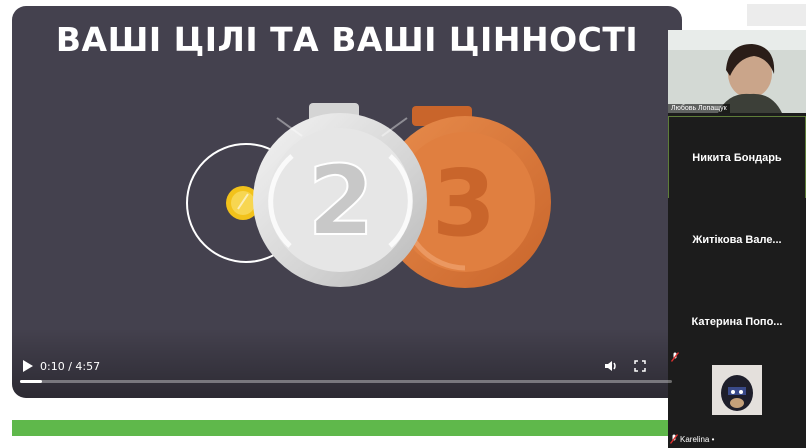  I want to click on participant-name: Никита Бондарь, so click(737, 157).